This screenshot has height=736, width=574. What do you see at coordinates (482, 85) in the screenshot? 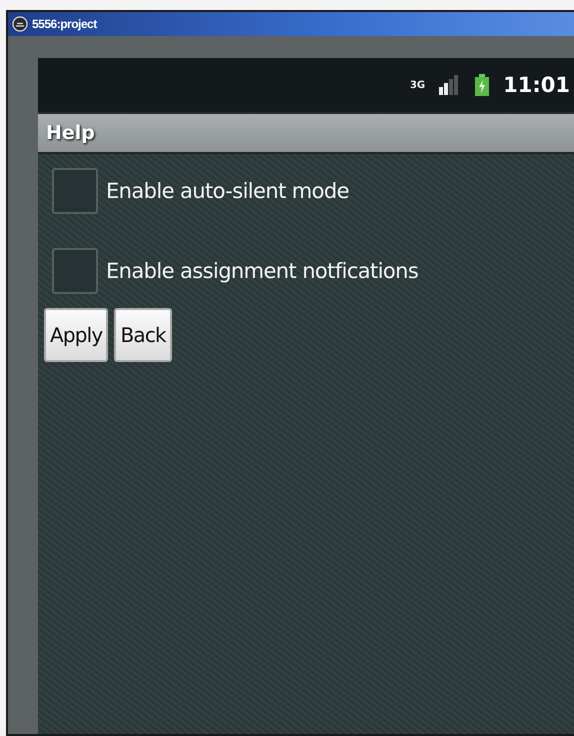
I see `battery-icon` at bounding box center [482, 85].